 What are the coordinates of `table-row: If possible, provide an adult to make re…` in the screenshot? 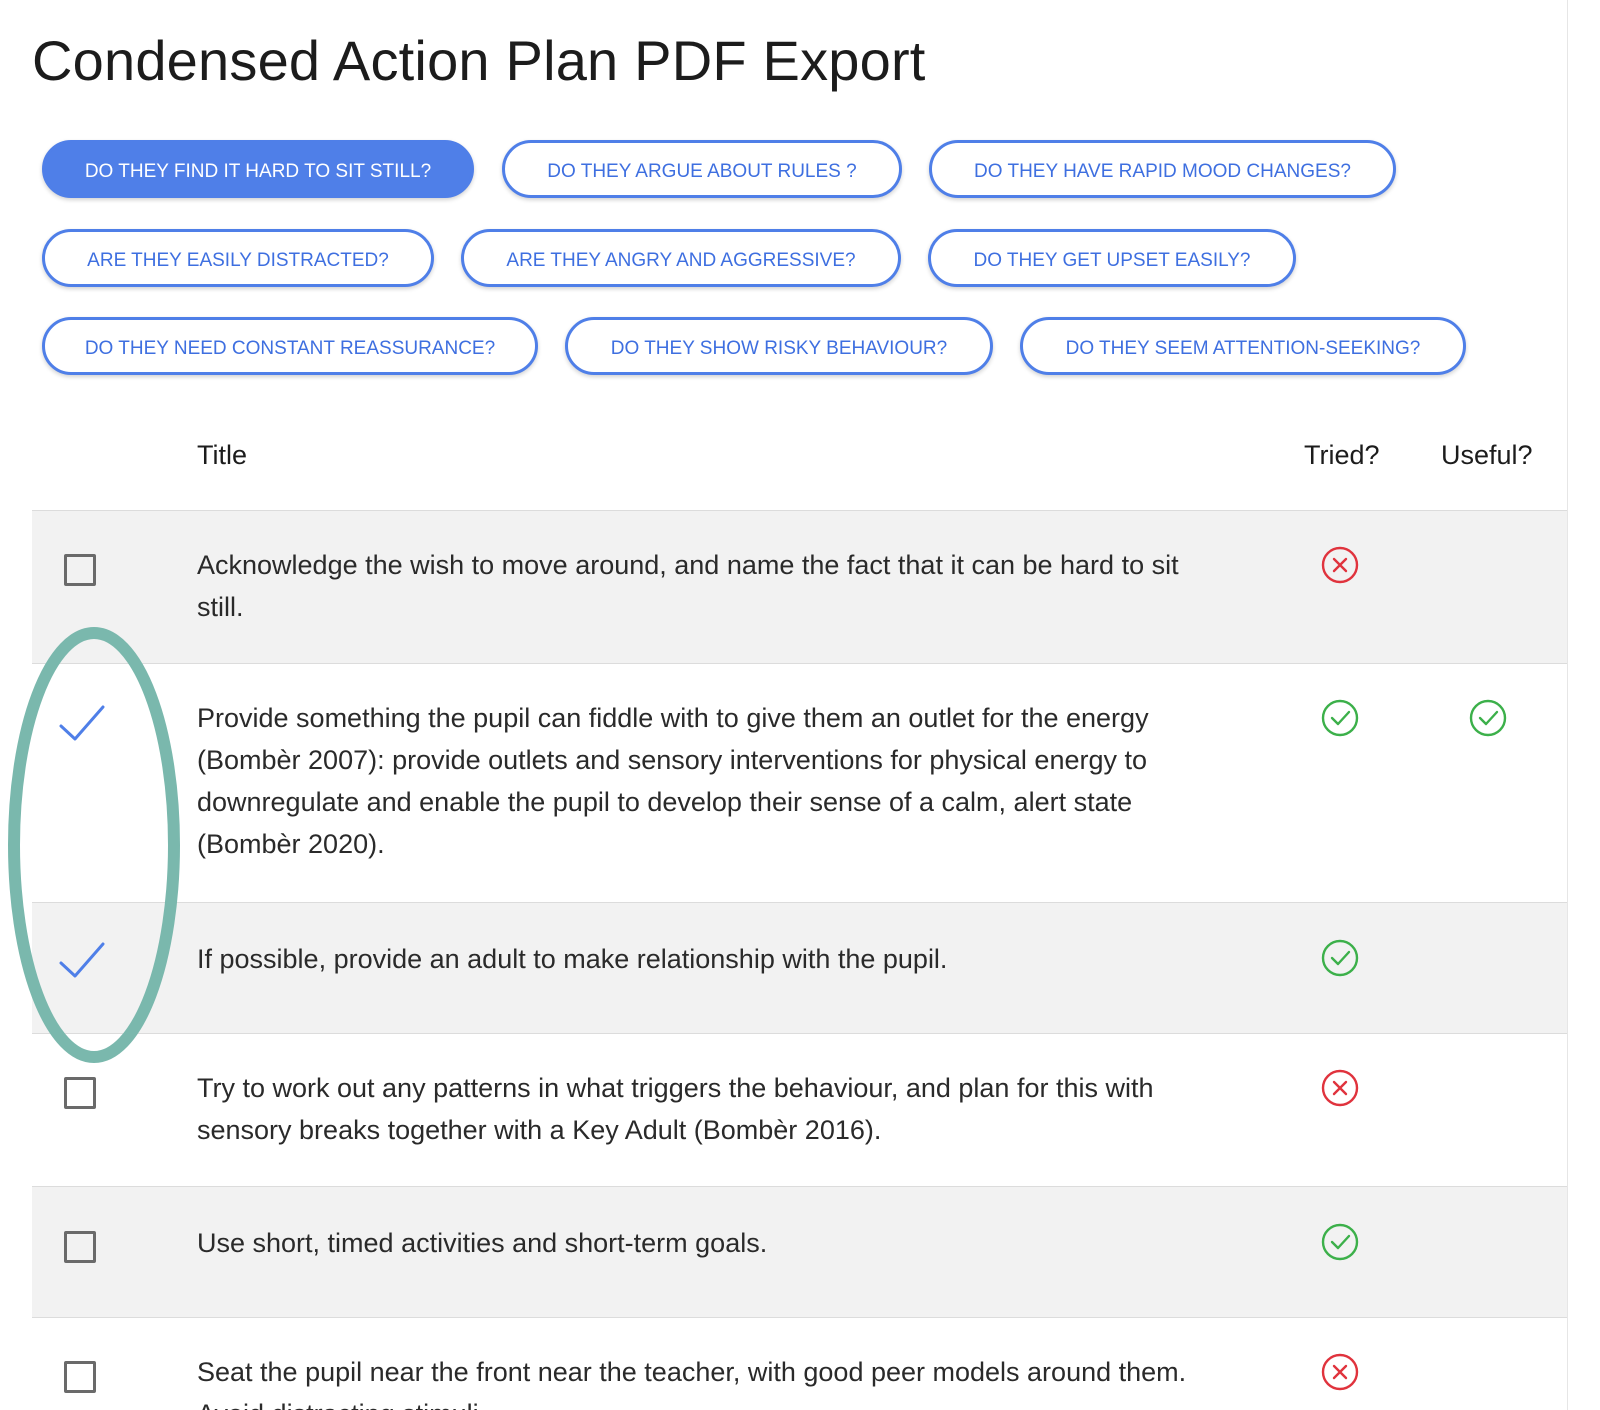 It's located at (800, 968).